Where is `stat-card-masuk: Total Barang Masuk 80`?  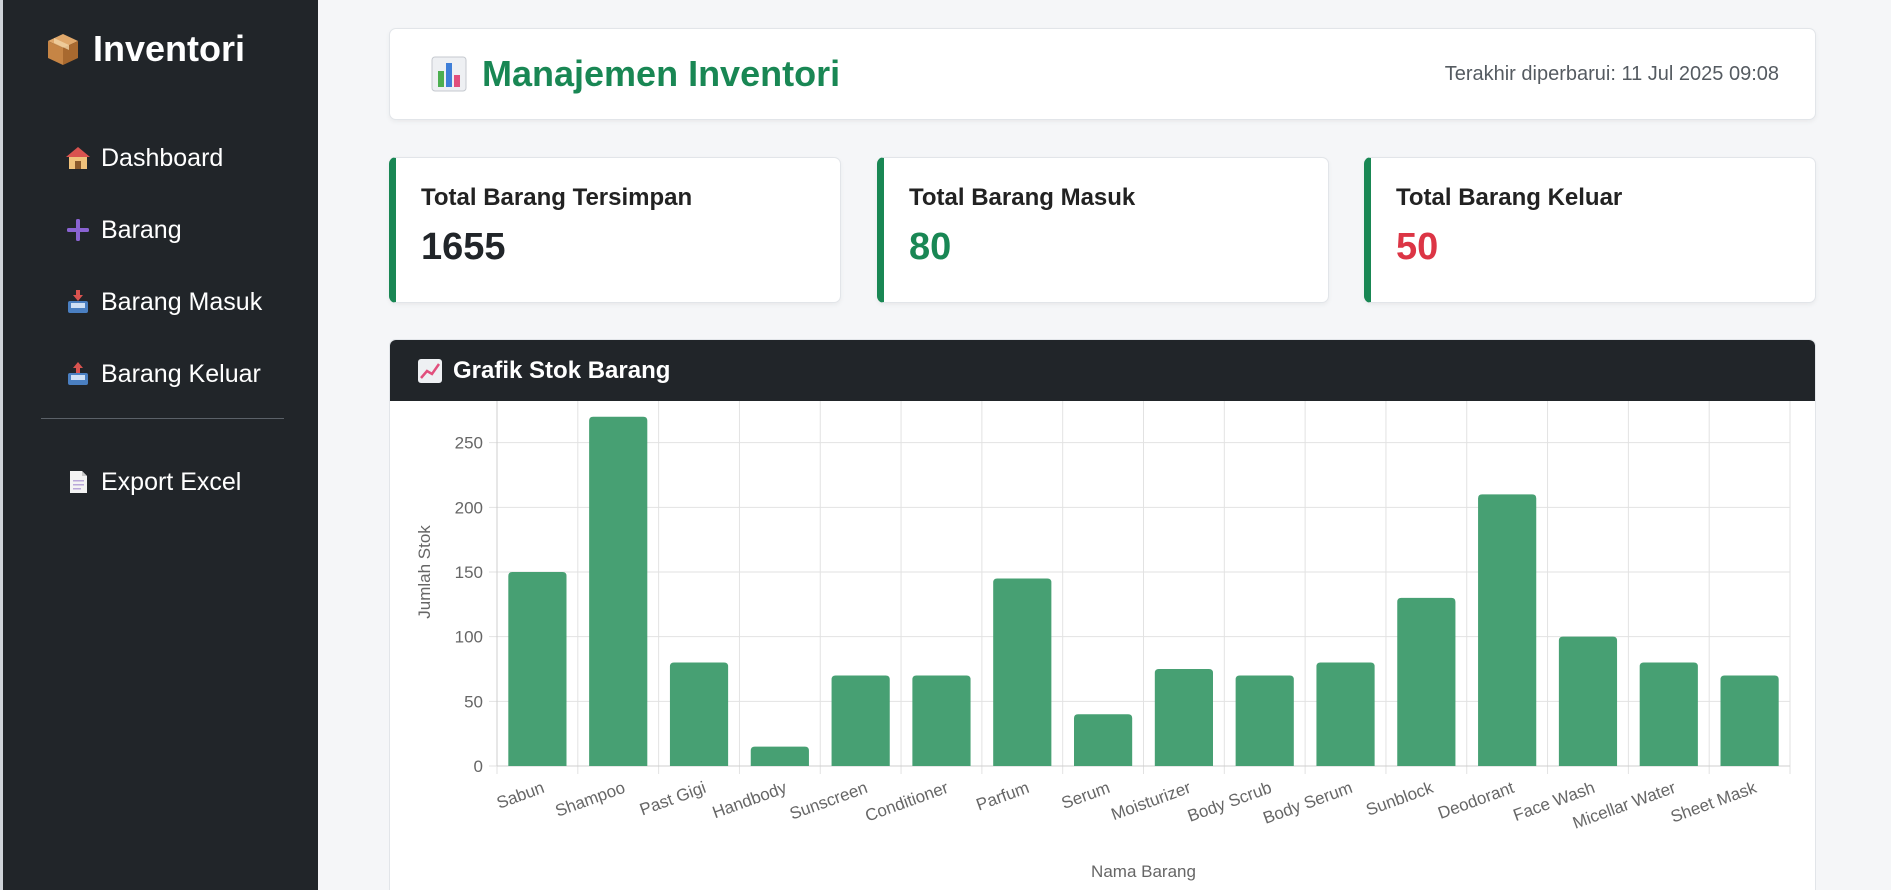 stat-card-masuk: Total Barang Masuk 80 is located at coordinates (1103, 230).